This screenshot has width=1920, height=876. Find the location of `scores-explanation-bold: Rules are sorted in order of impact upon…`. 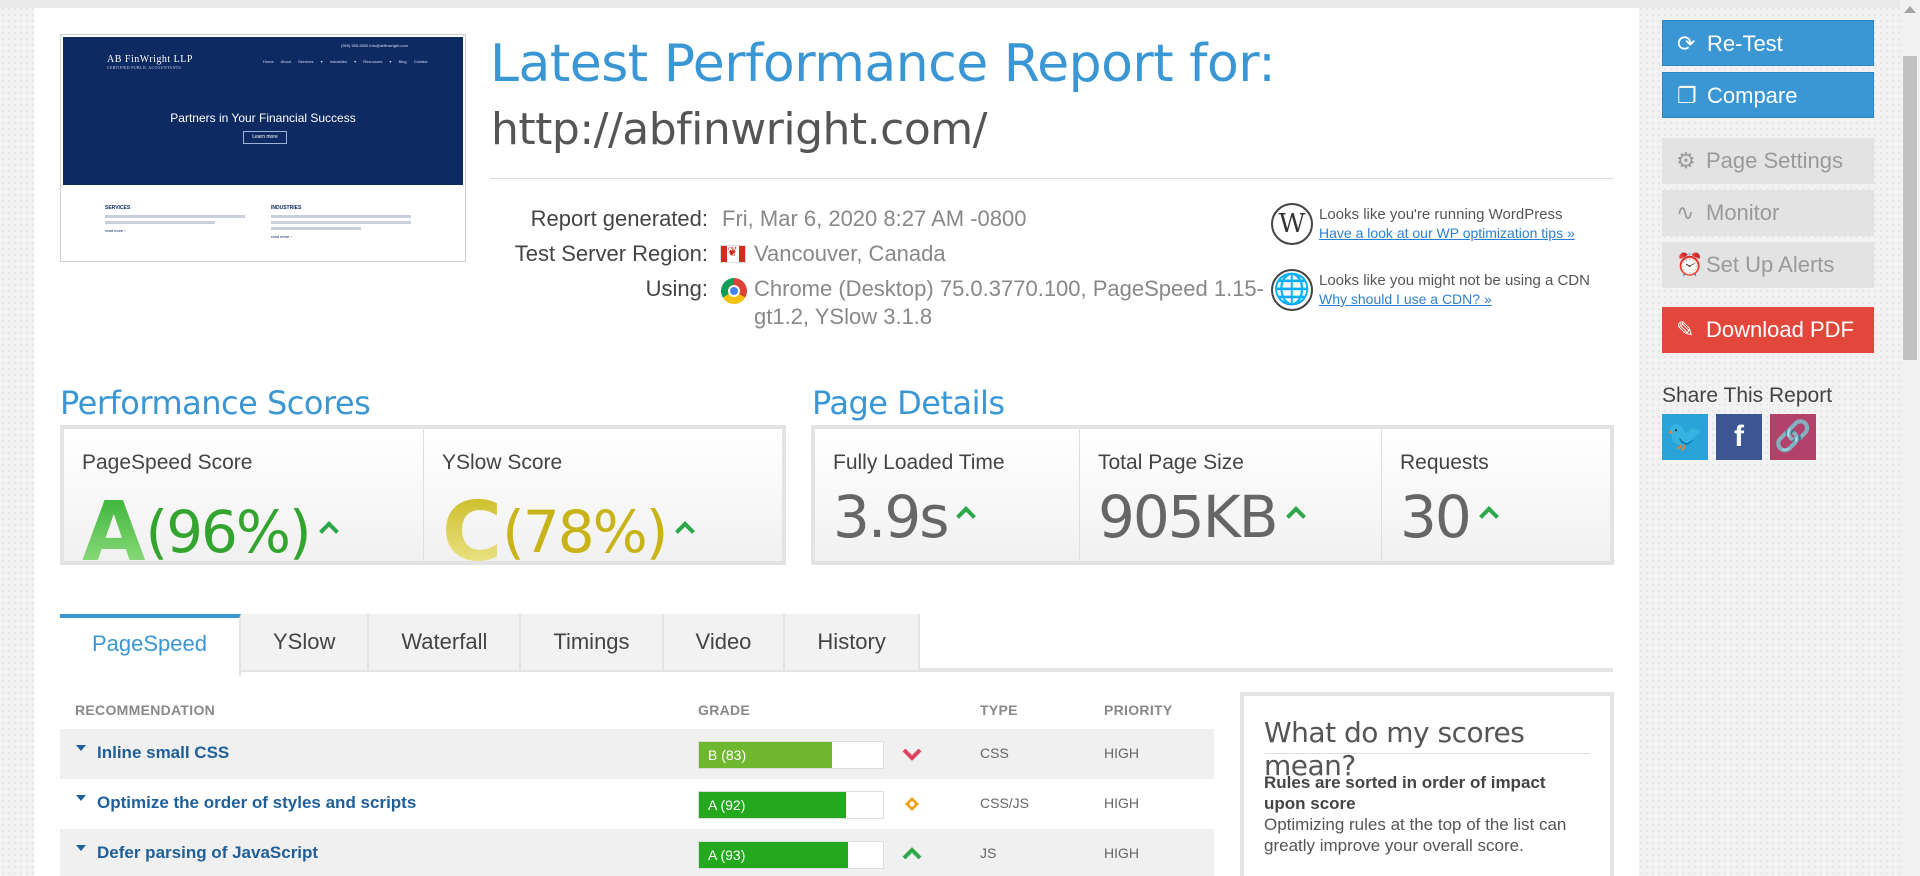

scores-explanation-bold: Rules are sorted in order of impact upon… is located at coordinates (1405, 793).